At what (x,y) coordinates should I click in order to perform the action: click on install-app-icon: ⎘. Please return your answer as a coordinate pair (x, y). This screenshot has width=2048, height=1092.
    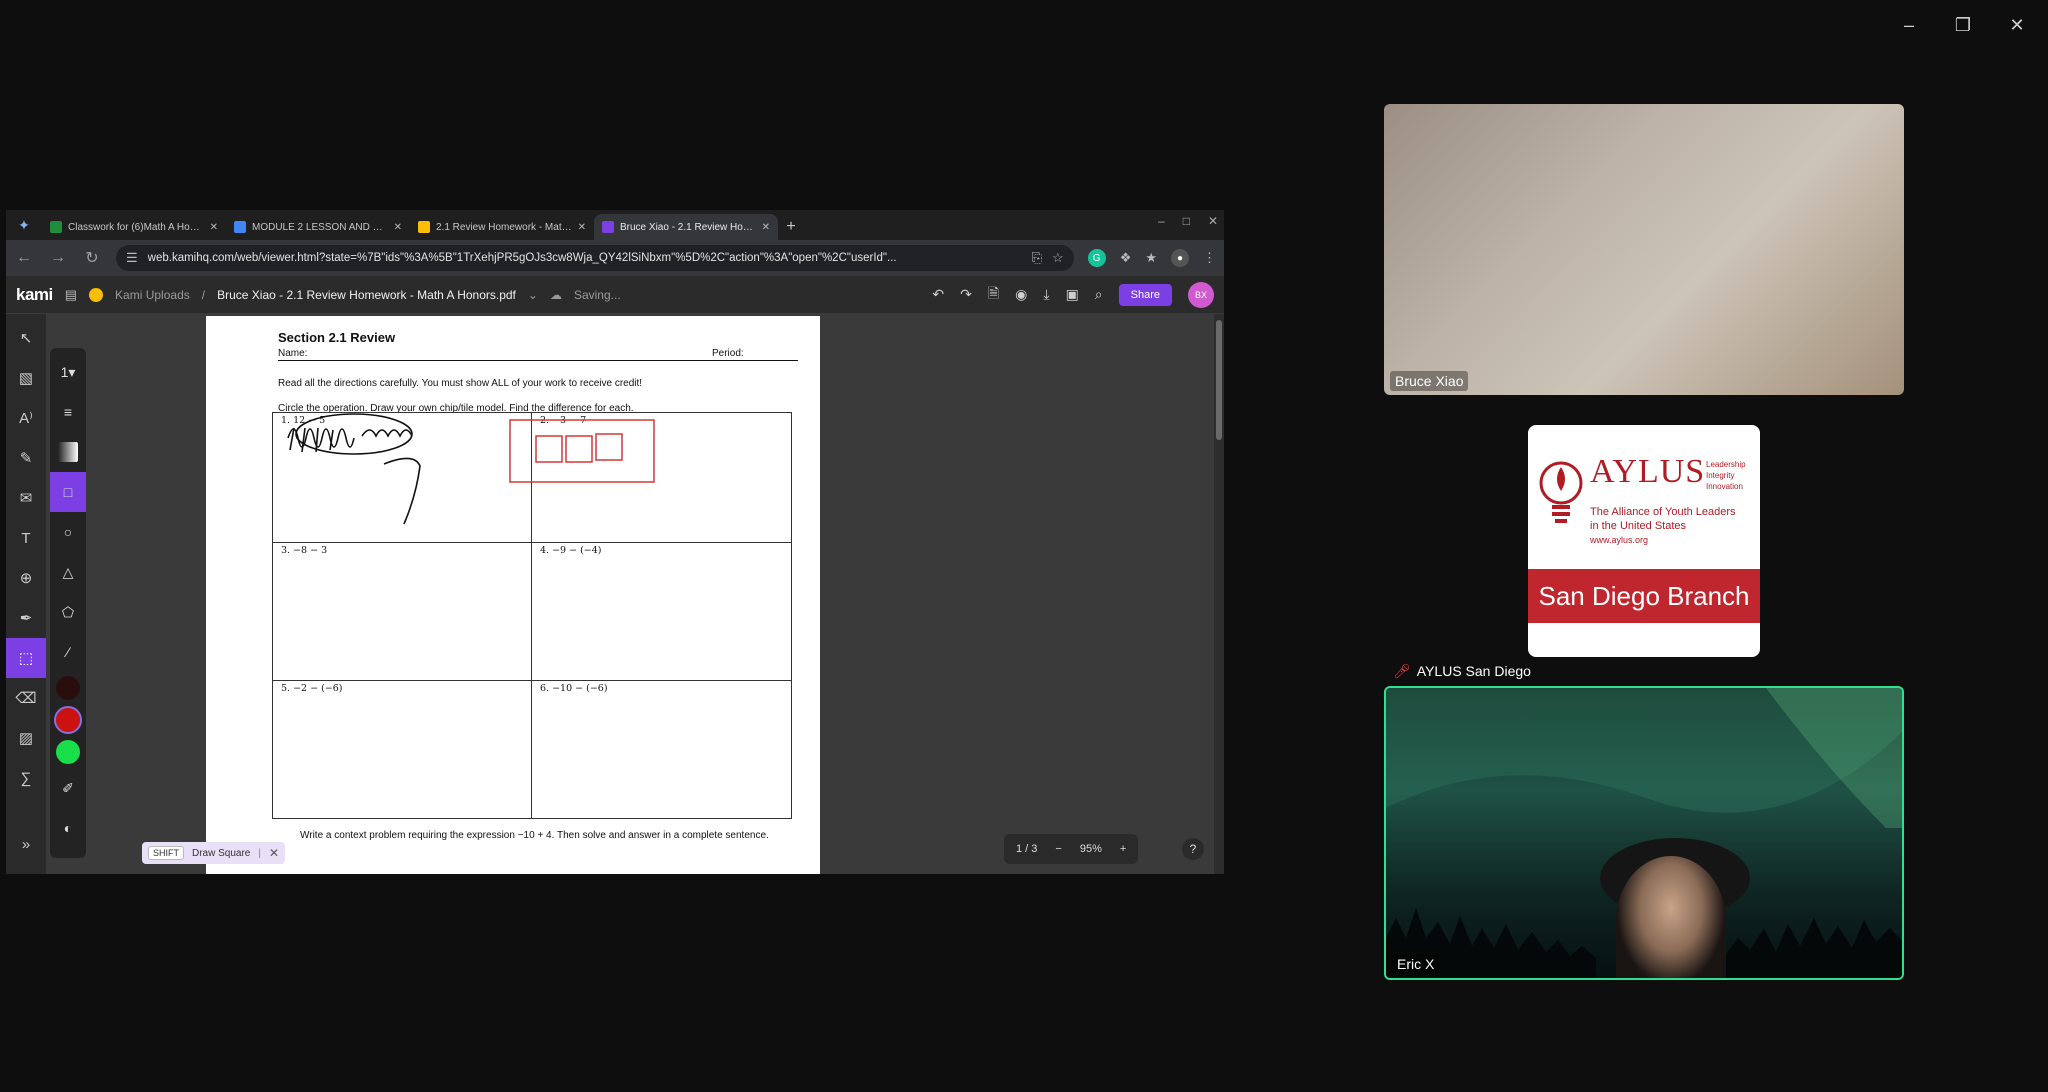
    Looking at the image, I should click on (1037, 258).